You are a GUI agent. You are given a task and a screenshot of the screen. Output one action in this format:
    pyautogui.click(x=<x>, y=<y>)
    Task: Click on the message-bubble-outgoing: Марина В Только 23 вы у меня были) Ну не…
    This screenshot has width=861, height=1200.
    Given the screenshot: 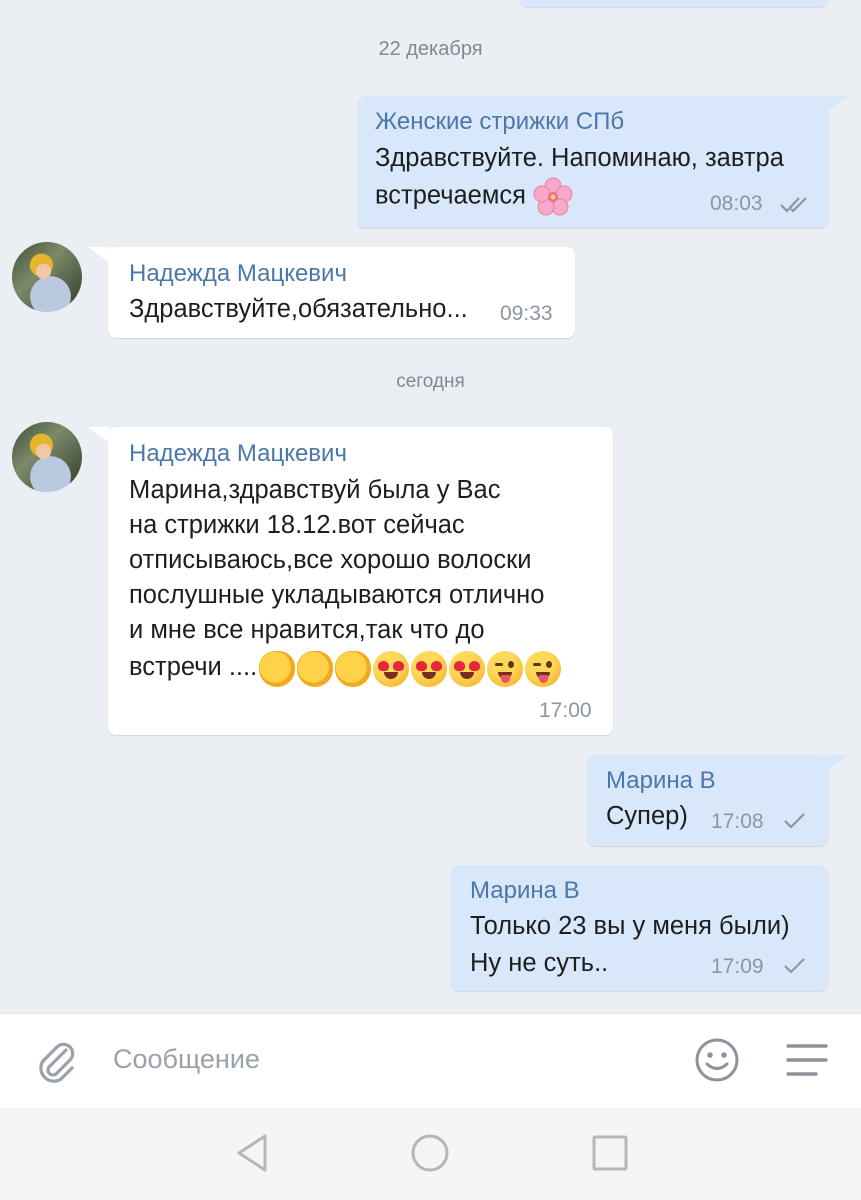 What is the action you would take?
    pyautogui.click(x=639, y=928)
    